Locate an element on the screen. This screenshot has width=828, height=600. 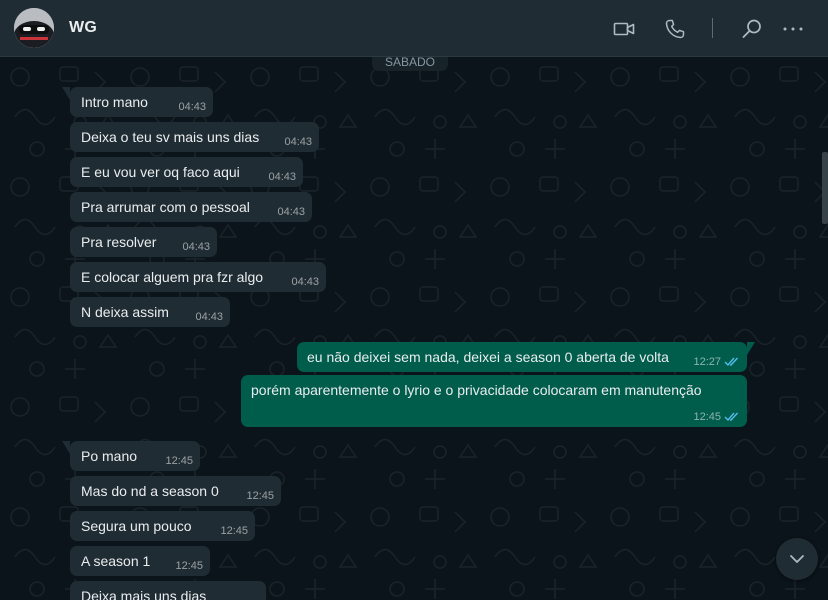
message-bubble-incoming: Segura um pouco 12:45 is located at coordinates (162, 526).